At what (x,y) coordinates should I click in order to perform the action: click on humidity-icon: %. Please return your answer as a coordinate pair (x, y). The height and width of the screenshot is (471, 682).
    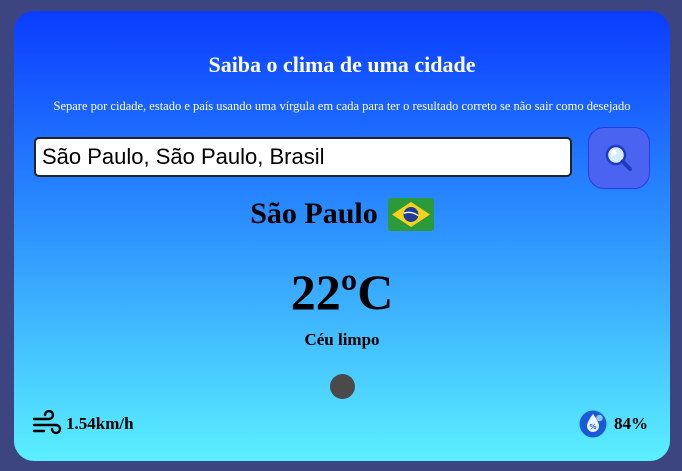
    Looking at the image, I should click on (593, 424).